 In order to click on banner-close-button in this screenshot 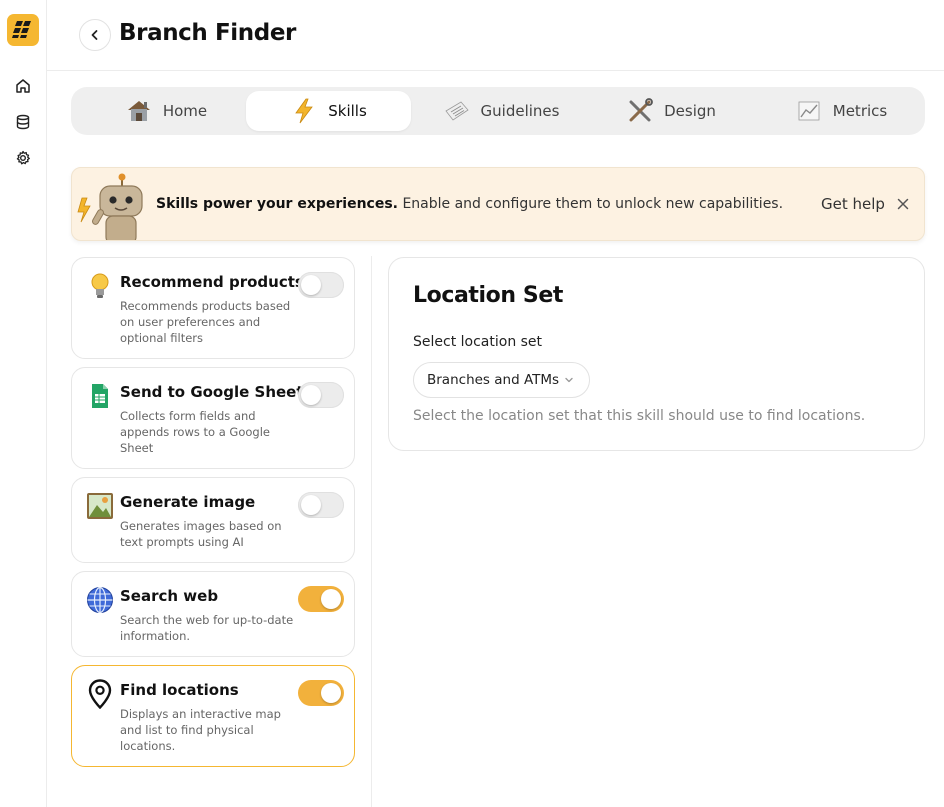, I will do `click(903, 204)`.